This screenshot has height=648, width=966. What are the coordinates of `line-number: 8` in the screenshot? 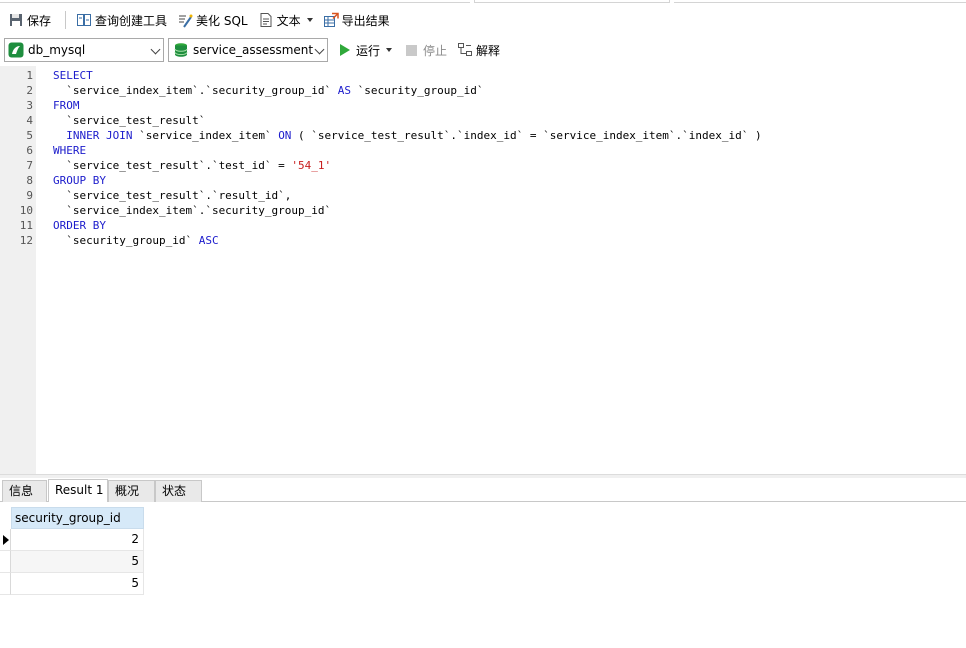 It's located at (29, 180).